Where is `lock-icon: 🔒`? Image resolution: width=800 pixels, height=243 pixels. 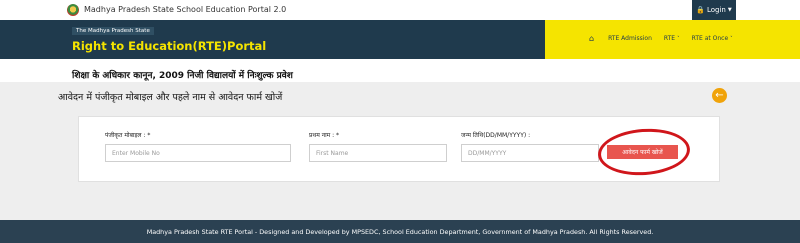
lock-icon: 🔒 is located at coordinates (700, 10).